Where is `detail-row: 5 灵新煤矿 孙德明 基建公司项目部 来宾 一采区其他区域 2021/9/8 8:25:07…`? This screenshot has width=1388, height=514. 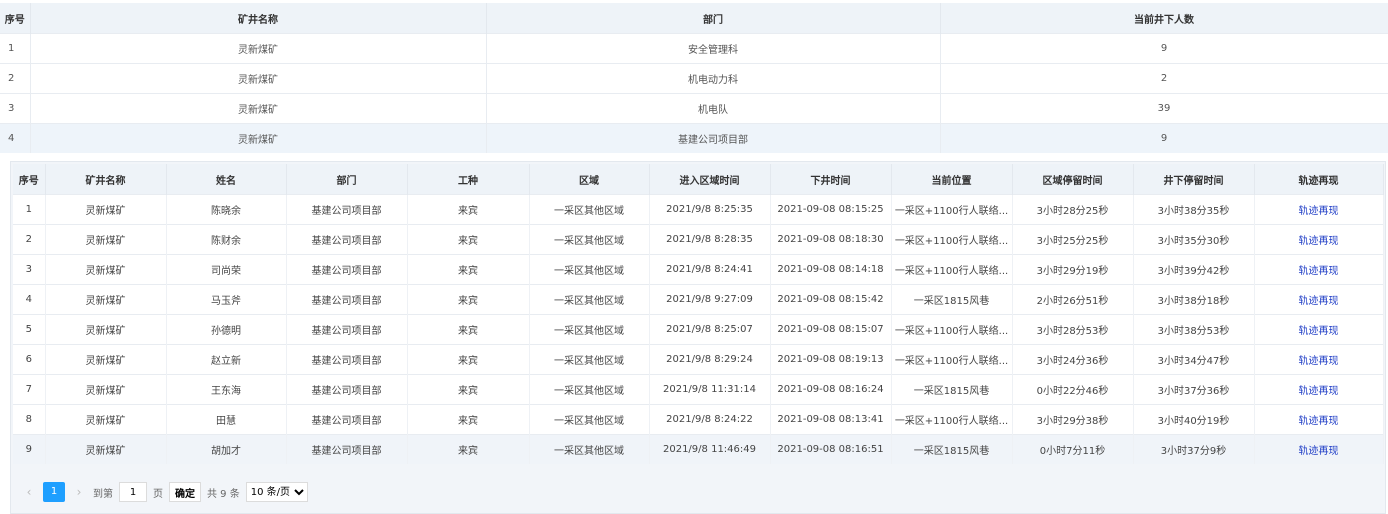
detail-row: 5 灵新煤矿 孙德明 基建公司项目部 来宾 一采区其他区域 2021/9/8 8:25:07… is located at coordinates (698, 329).